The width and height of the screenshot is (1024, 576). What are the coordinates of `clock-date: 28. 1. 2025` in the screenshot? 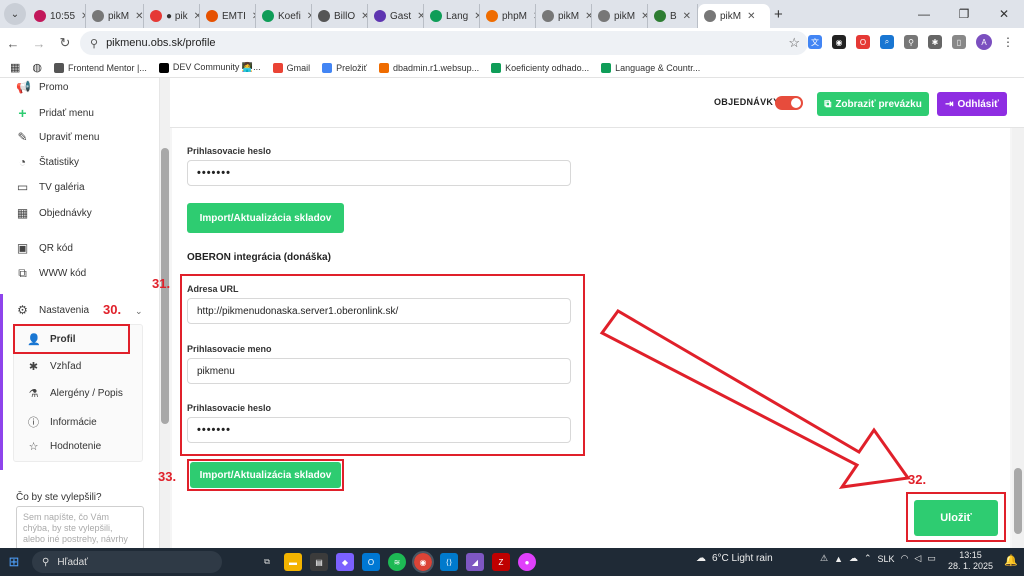 It's located at (971, 566).